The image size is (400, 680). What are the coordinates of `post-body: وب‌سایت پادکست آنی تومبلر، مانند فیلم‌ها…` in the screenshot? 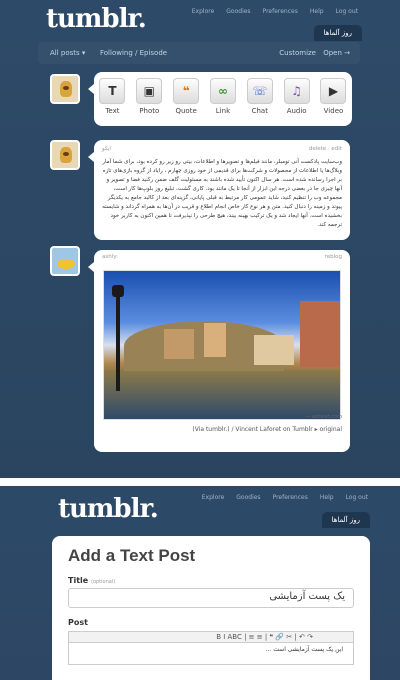 It's located at (222, 193).